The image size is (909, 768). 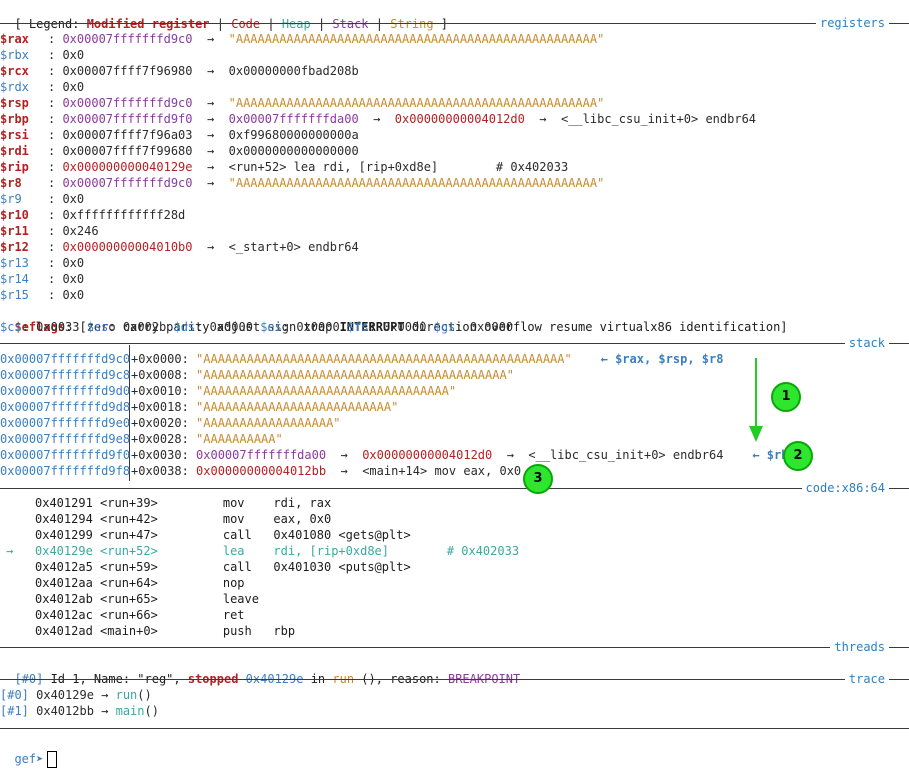 What do you see at coordinates (14, 55) in the screenshot?
I see `register-name: $rbx` at bounding box center [14, 55].